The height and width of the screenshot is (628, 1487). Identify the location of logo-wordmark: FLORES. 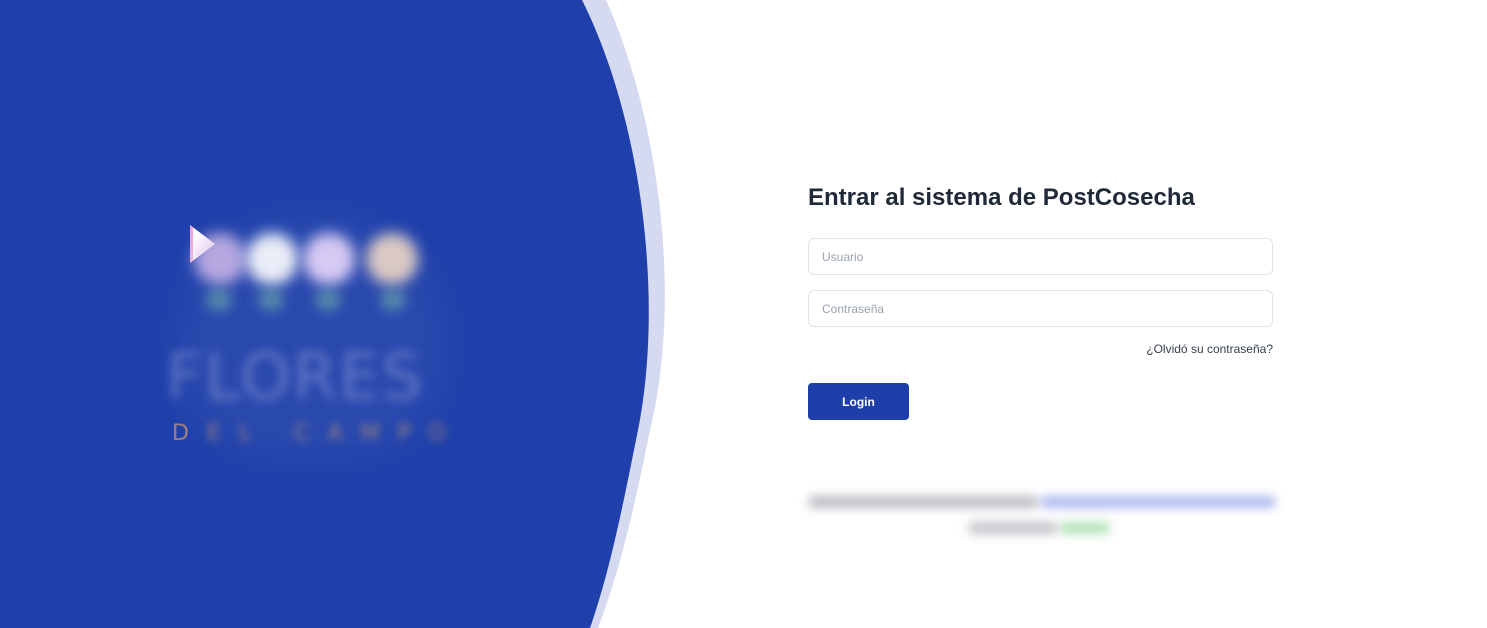
(295, 378).